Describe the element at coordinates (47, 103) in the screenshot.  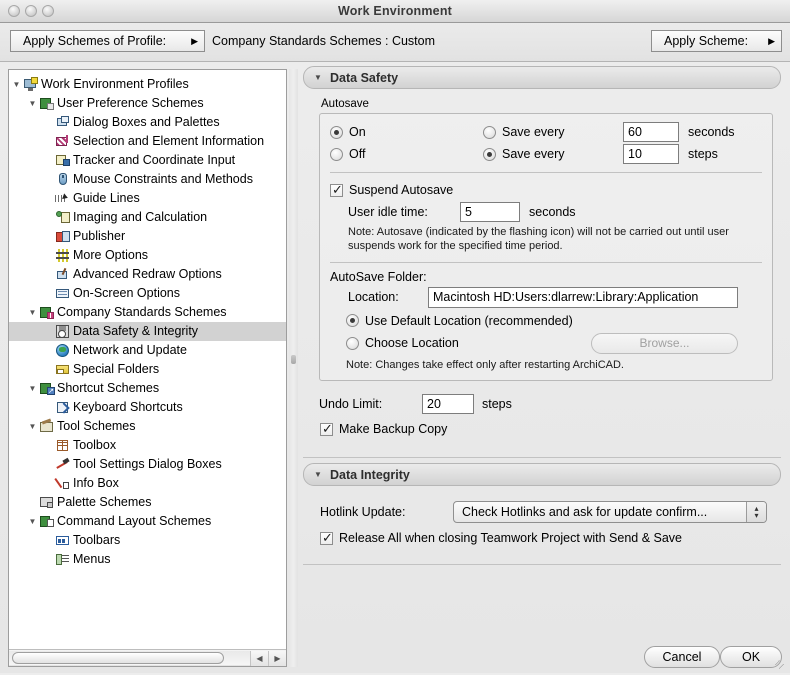
I see `scheme-green-icon` at that location.